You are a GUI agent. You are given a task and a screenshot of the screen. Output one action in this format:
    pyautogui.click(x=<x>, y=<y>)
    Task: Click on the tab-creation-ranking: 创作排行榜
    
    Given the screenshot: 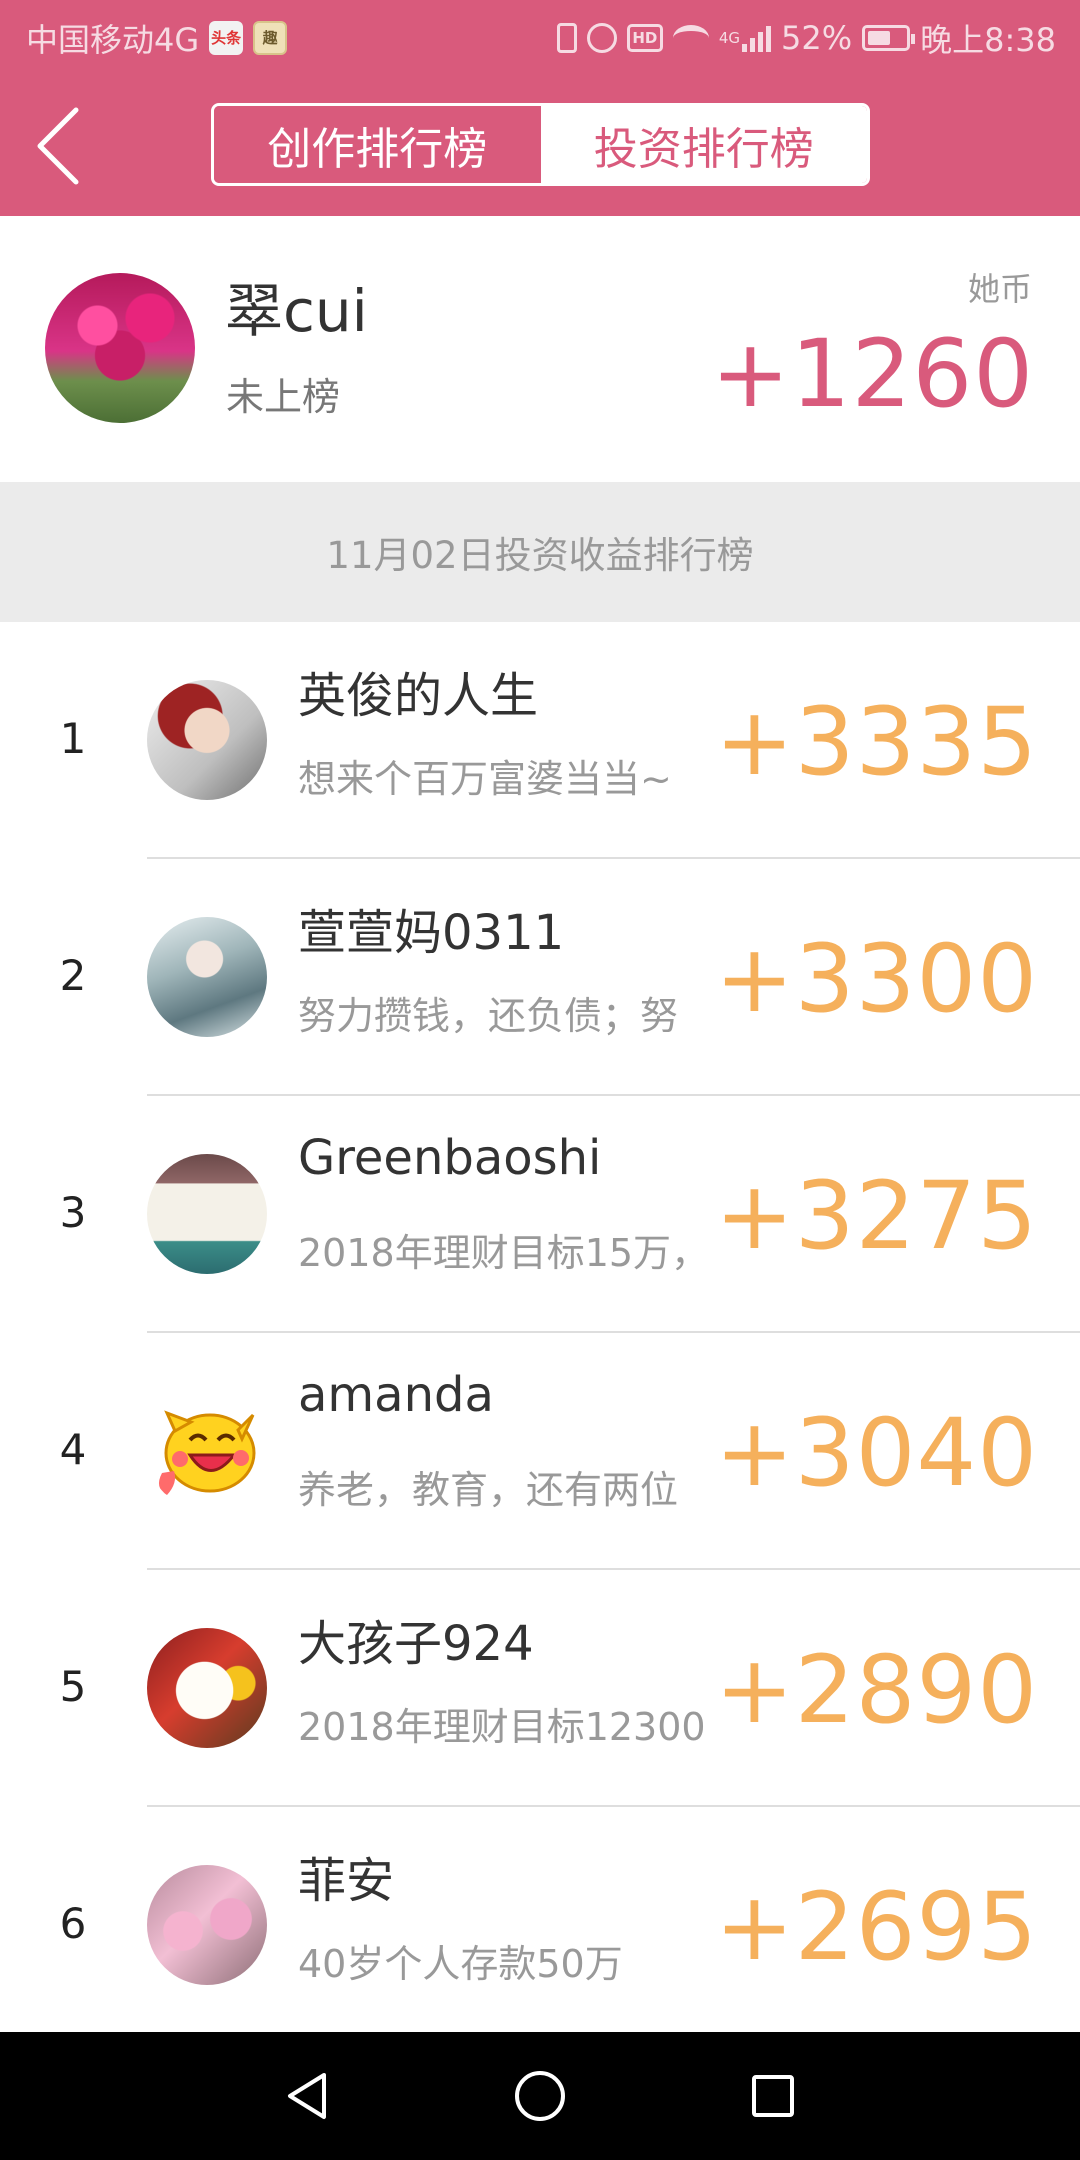 What is the action you would take?
    pyautogui.click(x=377, y=144)
    